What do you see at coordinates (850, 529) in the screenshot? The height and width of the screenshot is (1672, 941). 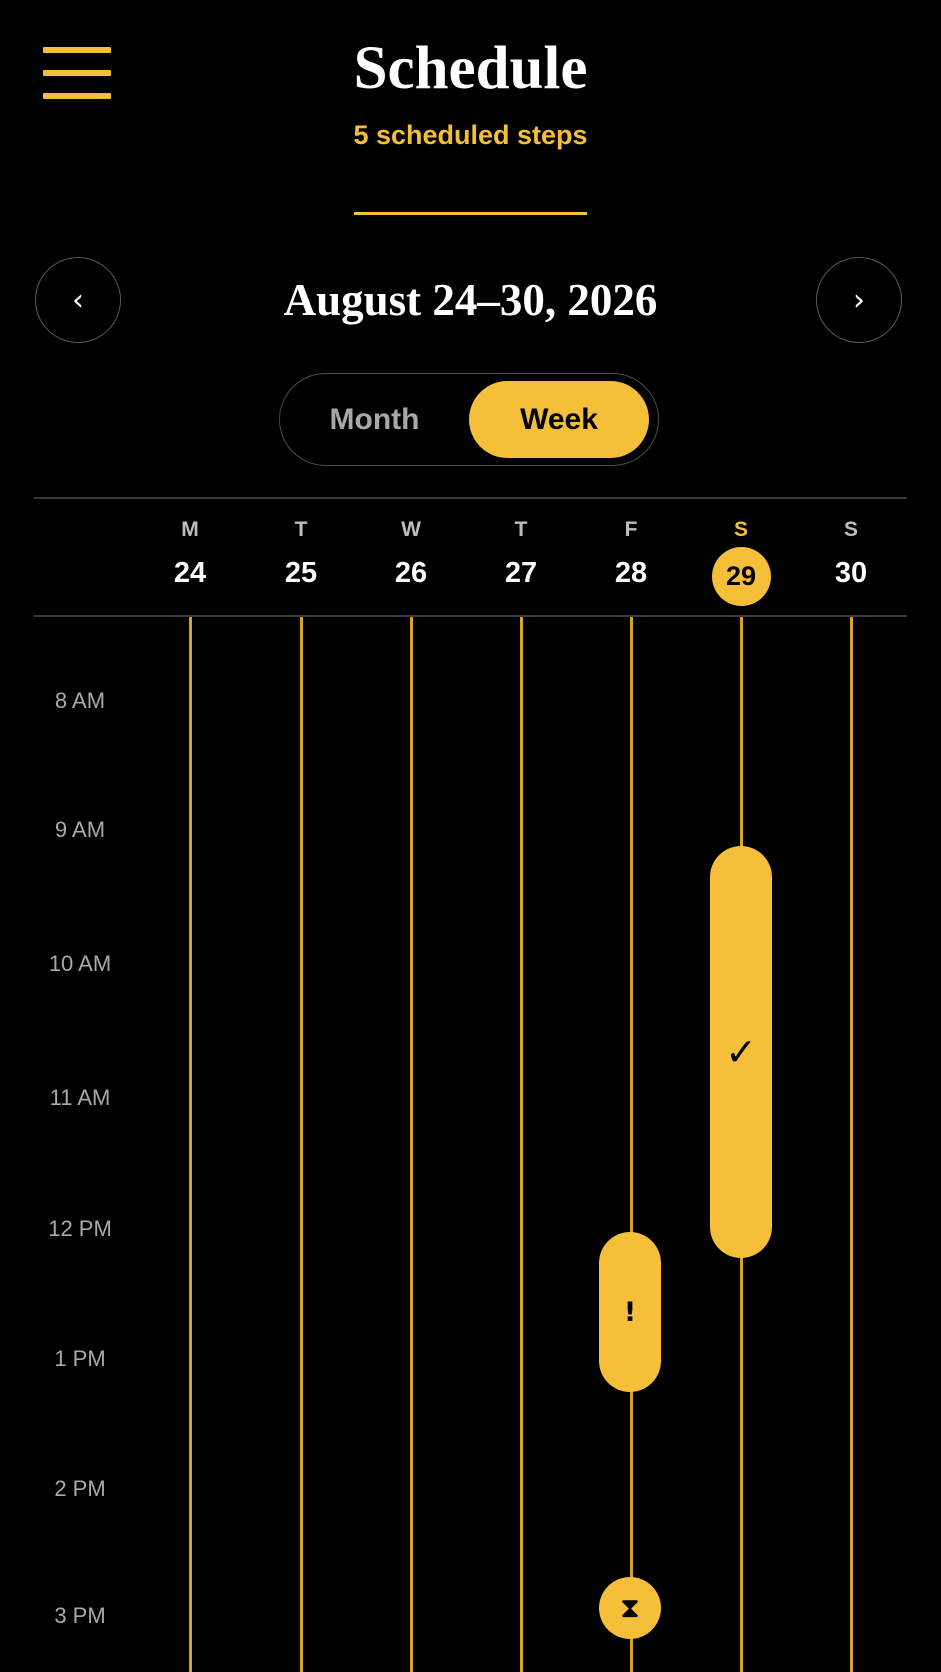 I see `day-letter-sun: S` at bounding box center [850, 529].